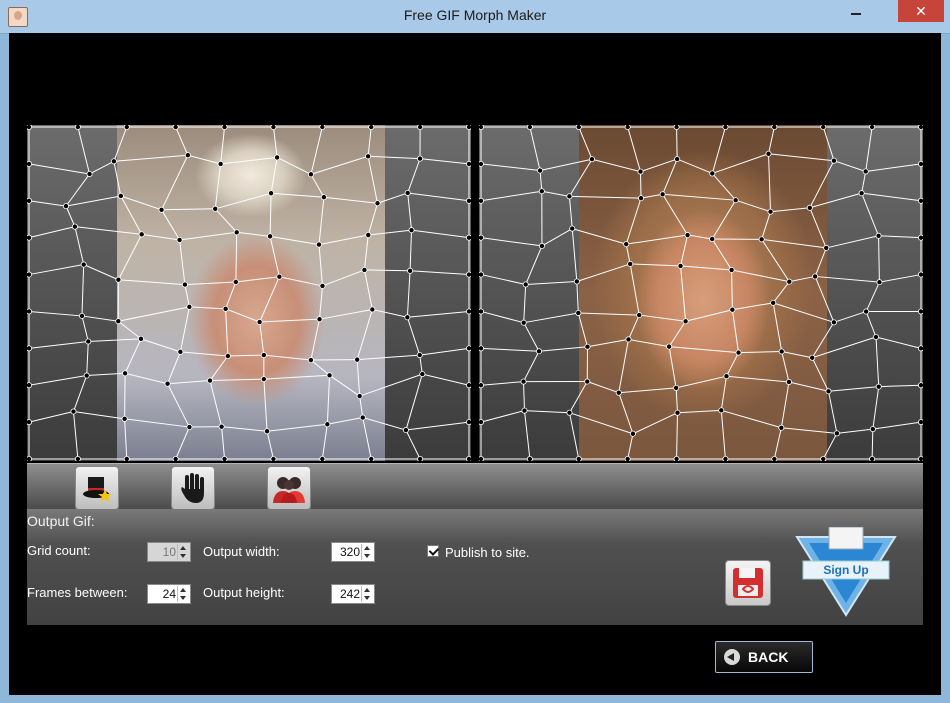 This screenshot has width=950, height=703. Describe the element at coordinates (367, 552) in the screenshot. I see `output-width-spin-arrows-icon` at that location.